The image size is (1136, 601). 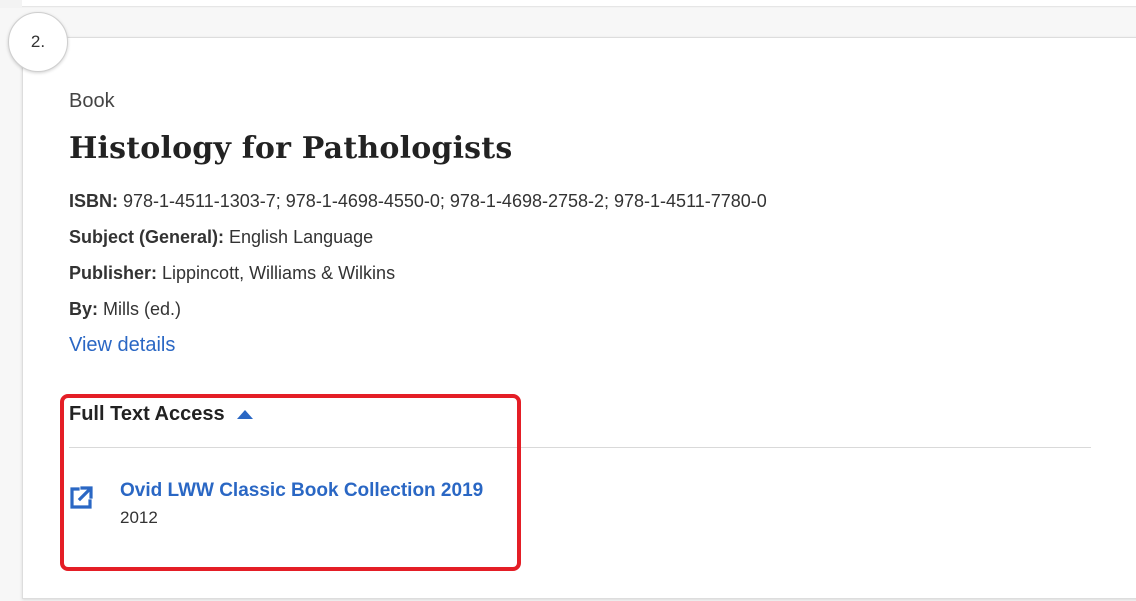 I want to click on author-label: By:, so click(x=84, y=309).